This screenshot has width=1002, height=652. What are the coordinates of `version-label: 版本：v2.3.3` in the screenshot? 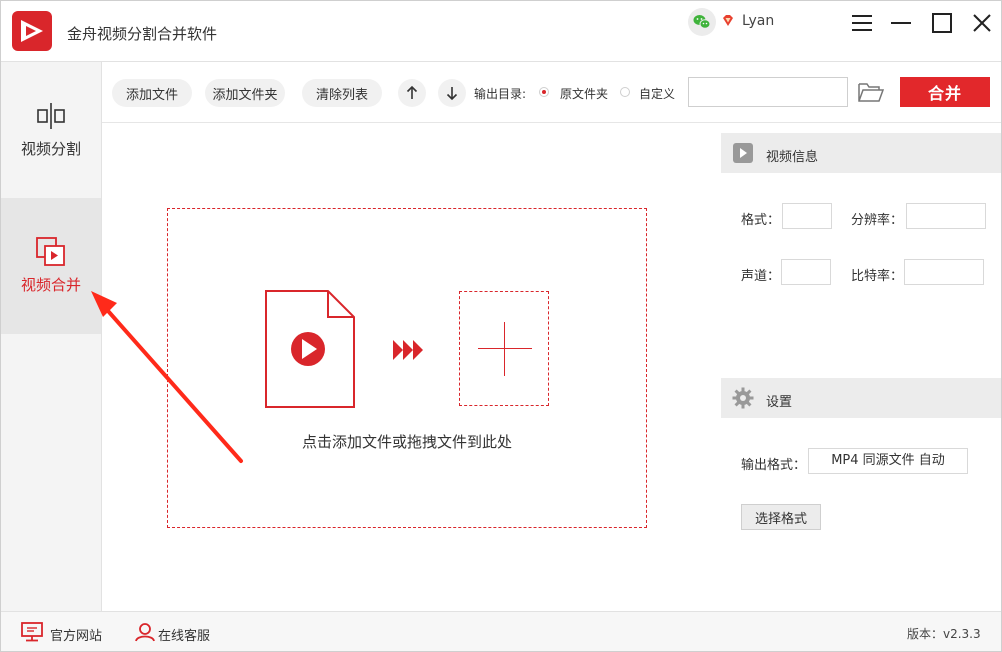 It's located at (944, 633).